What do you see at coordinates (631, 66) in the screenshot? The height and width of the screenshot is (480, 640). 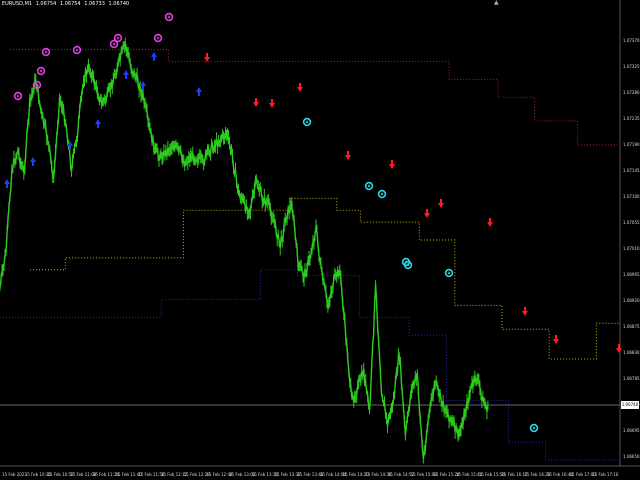 I see `price-tick-label: 1.07325` at bounding box center [631, 66].